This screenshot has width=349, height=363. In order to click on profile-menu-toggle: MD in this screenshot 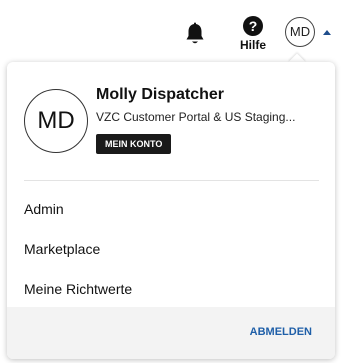, I will do `click(309, 33)`.